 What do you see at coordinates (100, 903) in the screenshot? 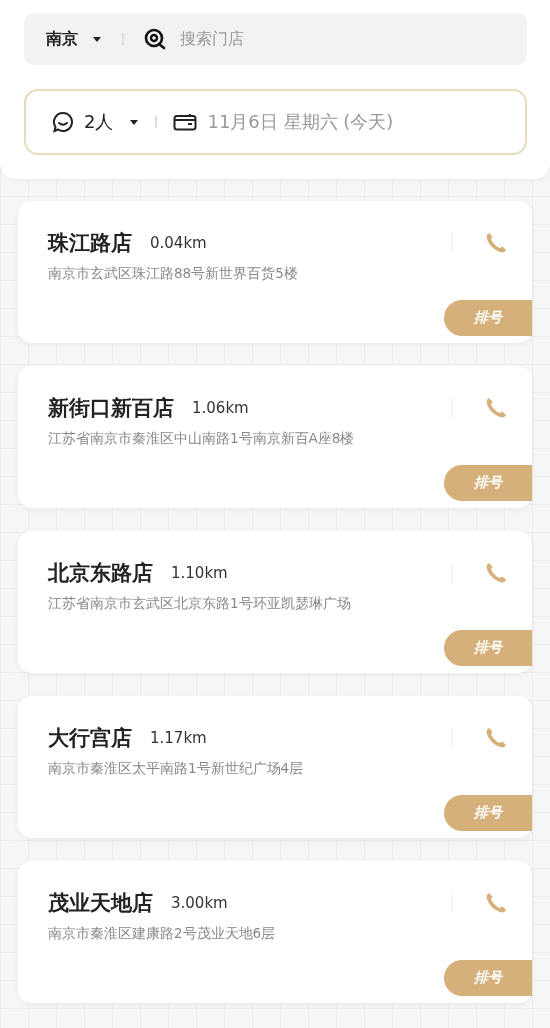
I see `store-name: 茂业天地店` at bounding box center [100, 903].